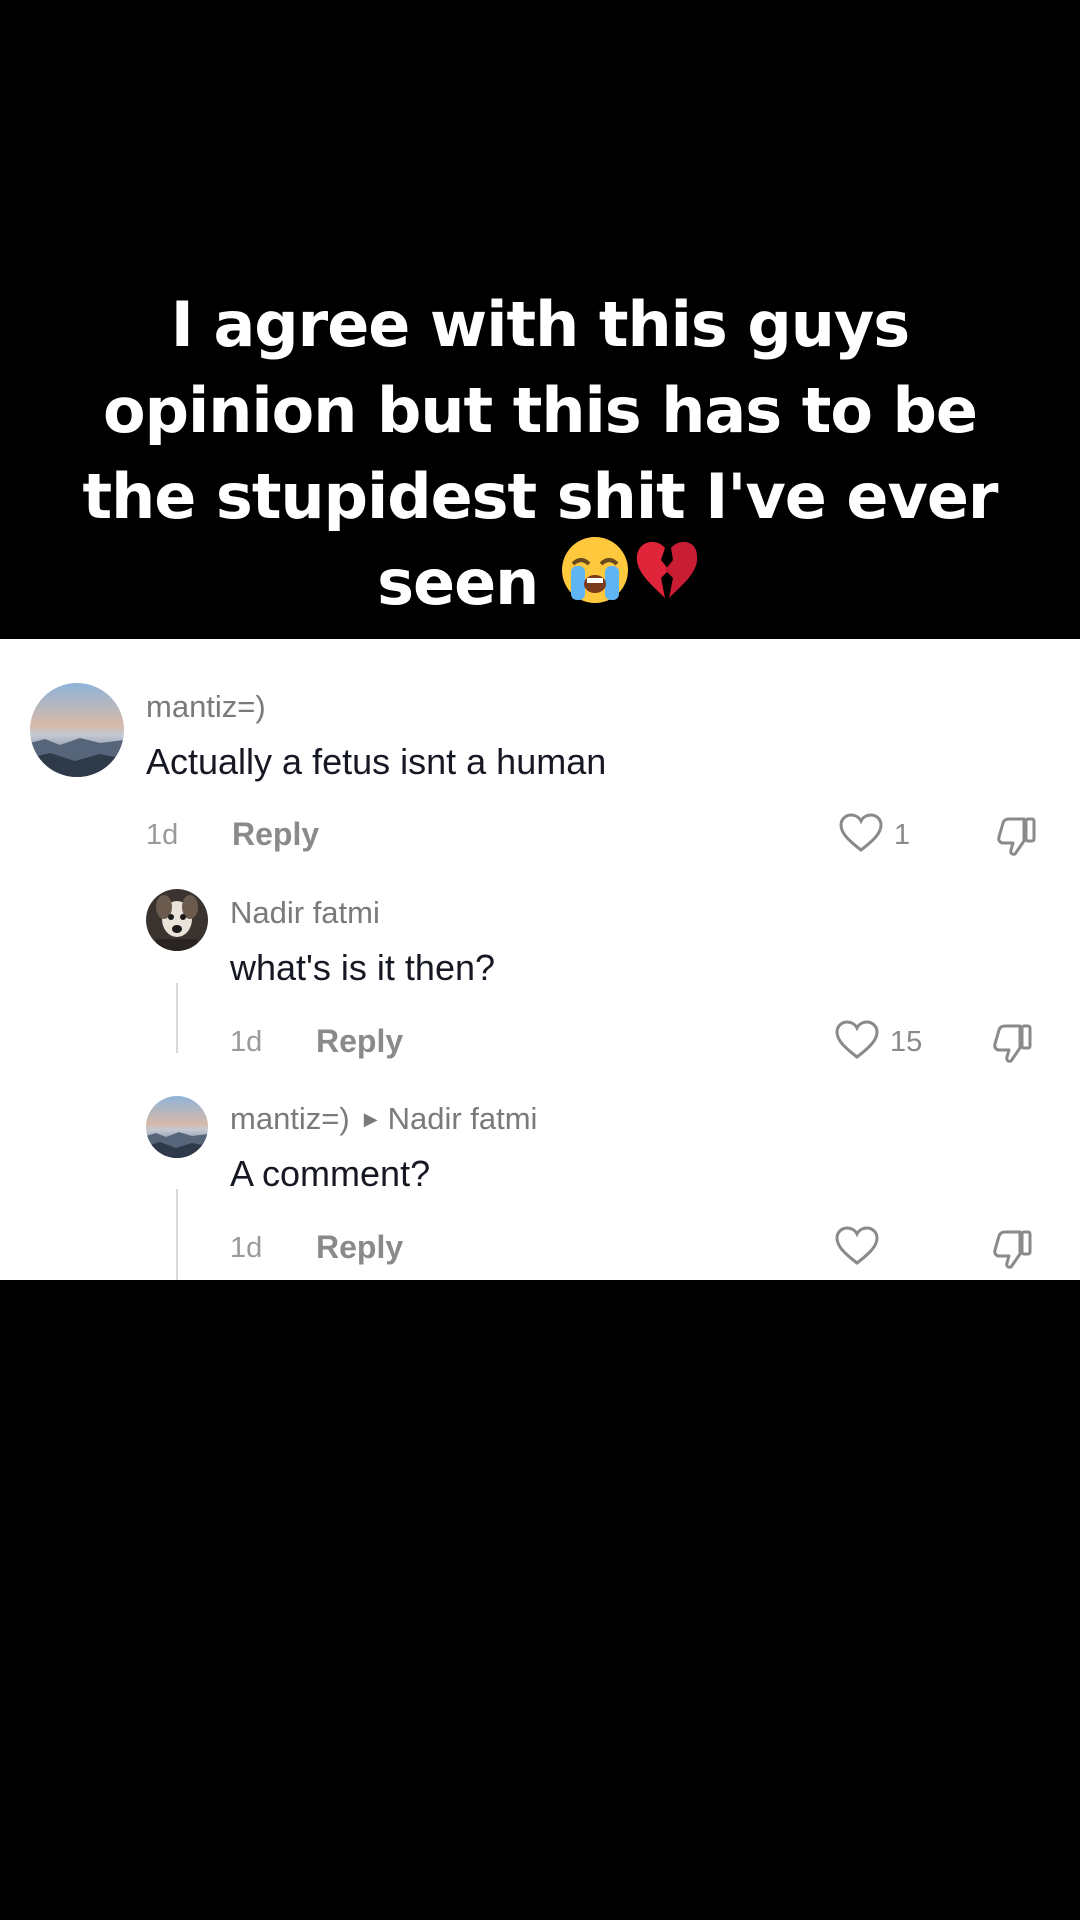 This screenshot has height=1920, width=1080. Describe the element at coordinates (383, 1119) in the screenshot. I see `comment-username-line: mantiz=) ▶ Nadir fatmi` at that location.